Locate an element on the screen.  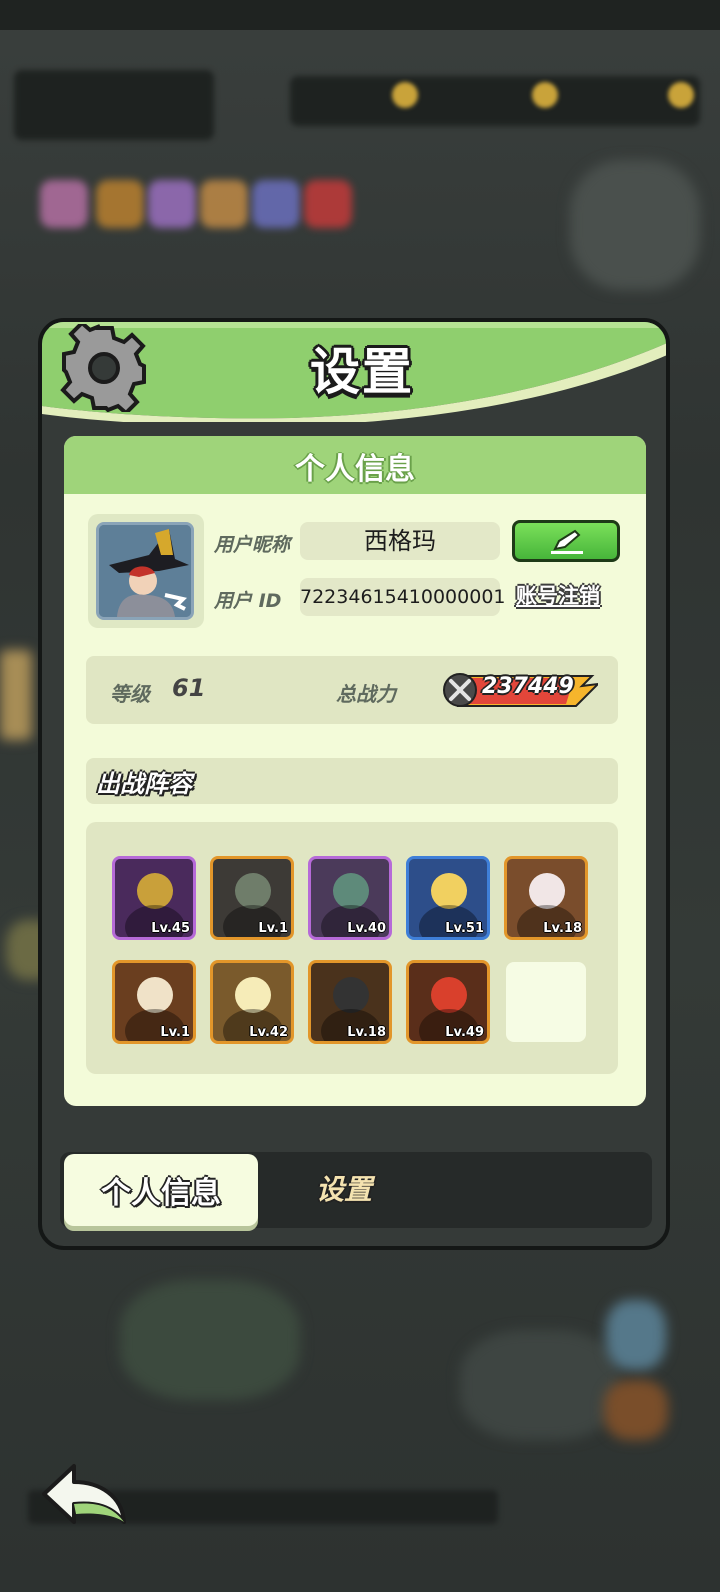
hero-level: Lv.40 is located at coordinates (366, 928).